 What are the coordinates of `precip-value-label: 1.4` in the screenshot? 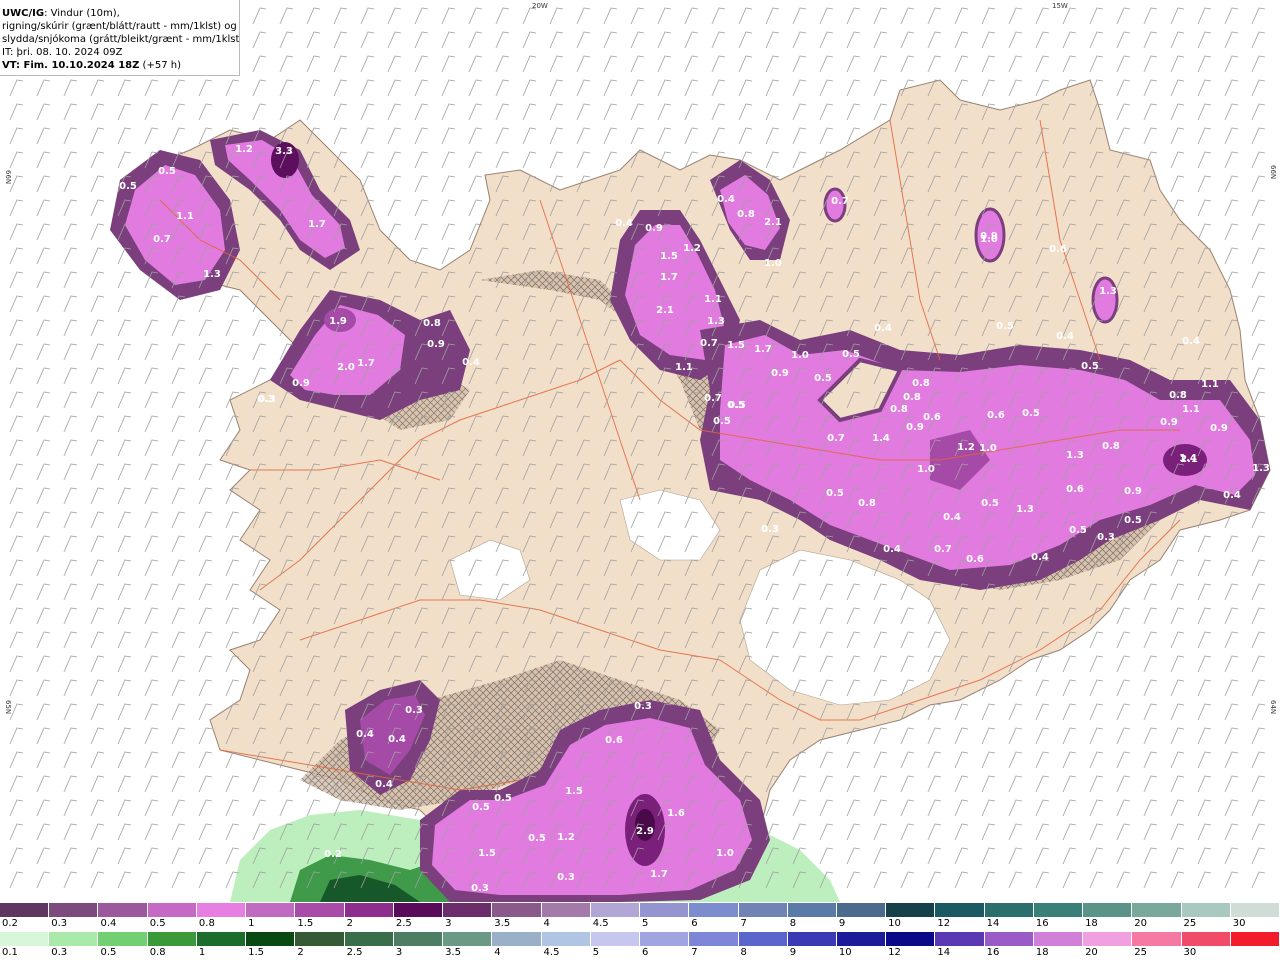 It's located at (881, 438).